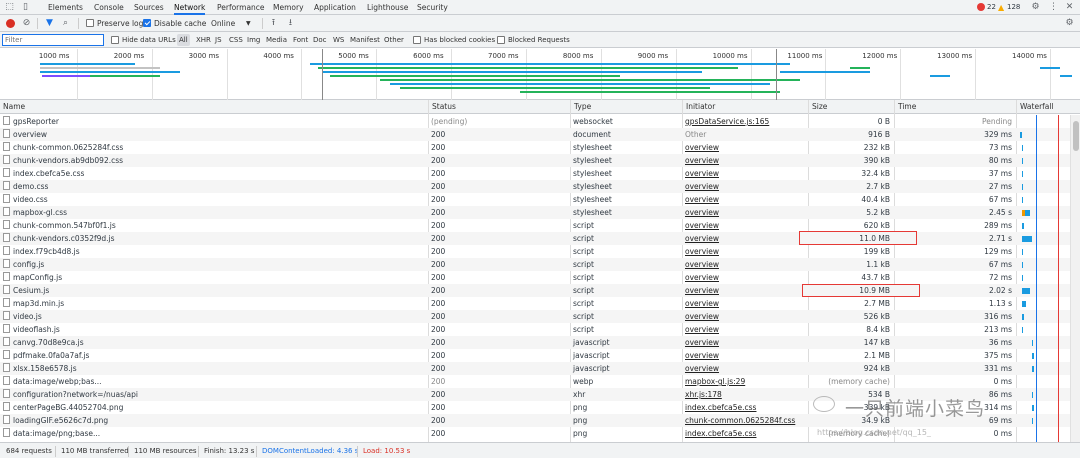  I want to click on cell-name: config.js, so click(214, 264).